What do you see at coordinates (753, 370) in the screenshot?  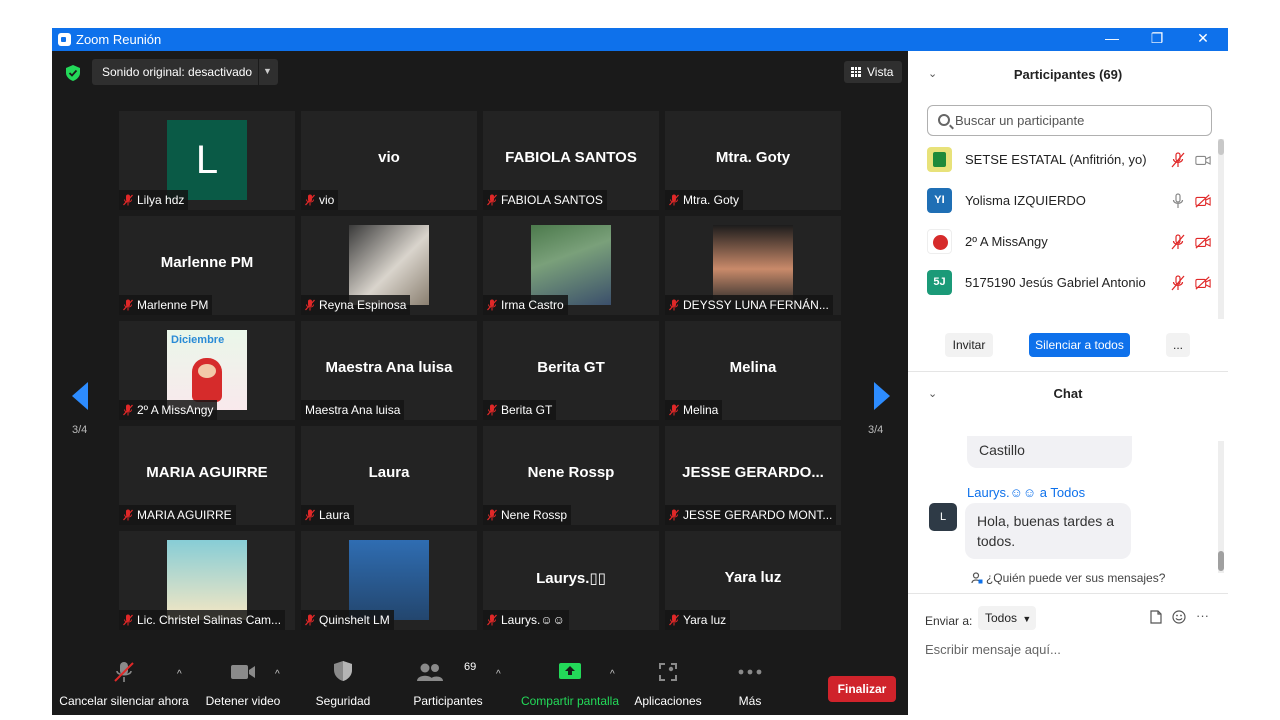 I see `participant-tile: Melina Melina` at bounding box center [753, 370].